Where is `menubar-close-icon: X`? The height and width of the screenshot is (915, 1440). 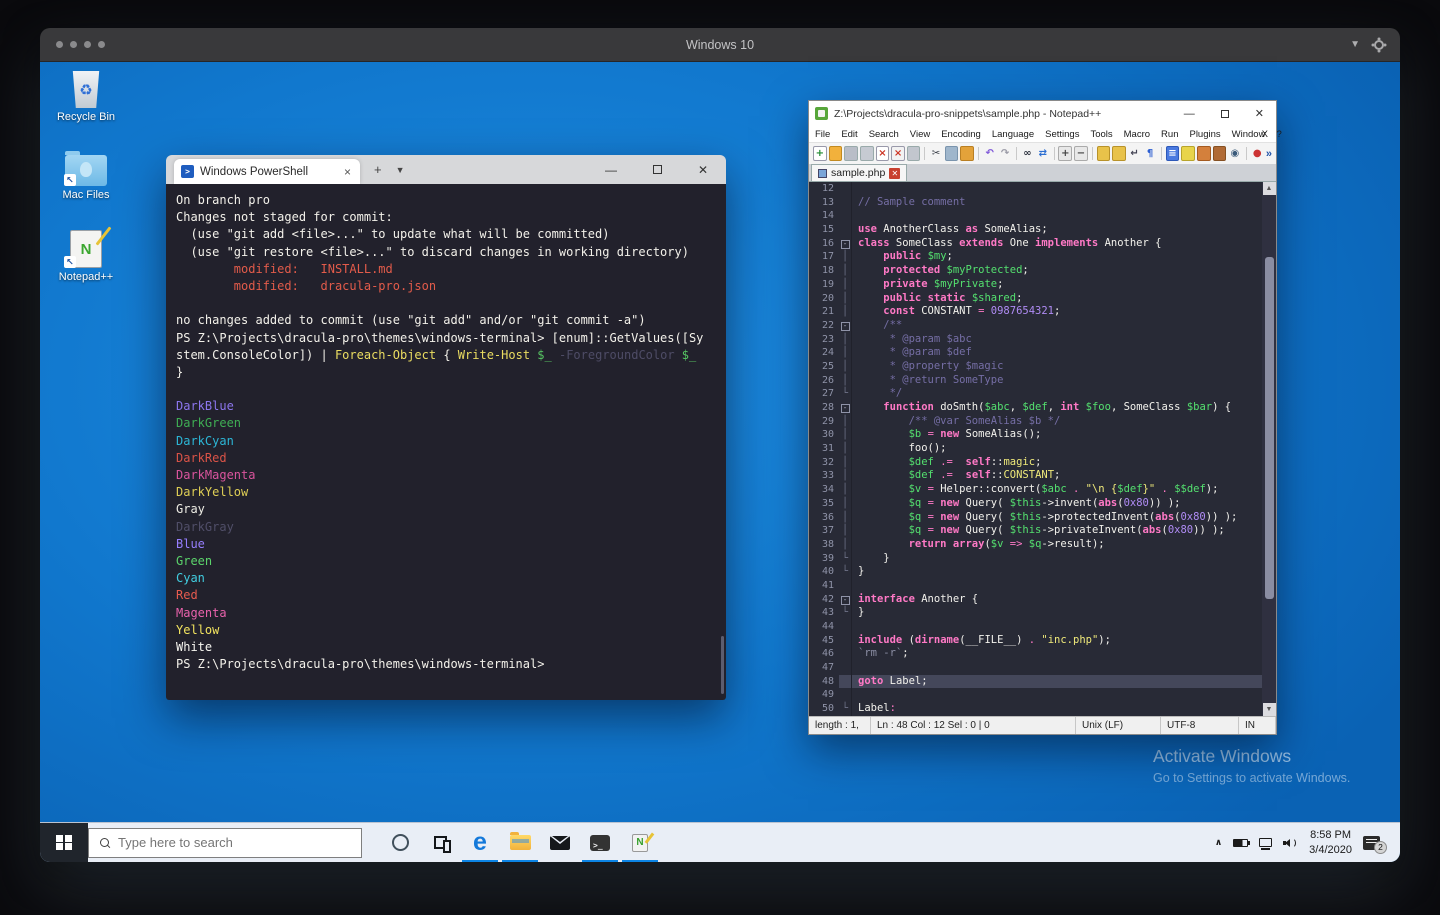
menubar-close-icon: X is located at coordinates (1265, 134).